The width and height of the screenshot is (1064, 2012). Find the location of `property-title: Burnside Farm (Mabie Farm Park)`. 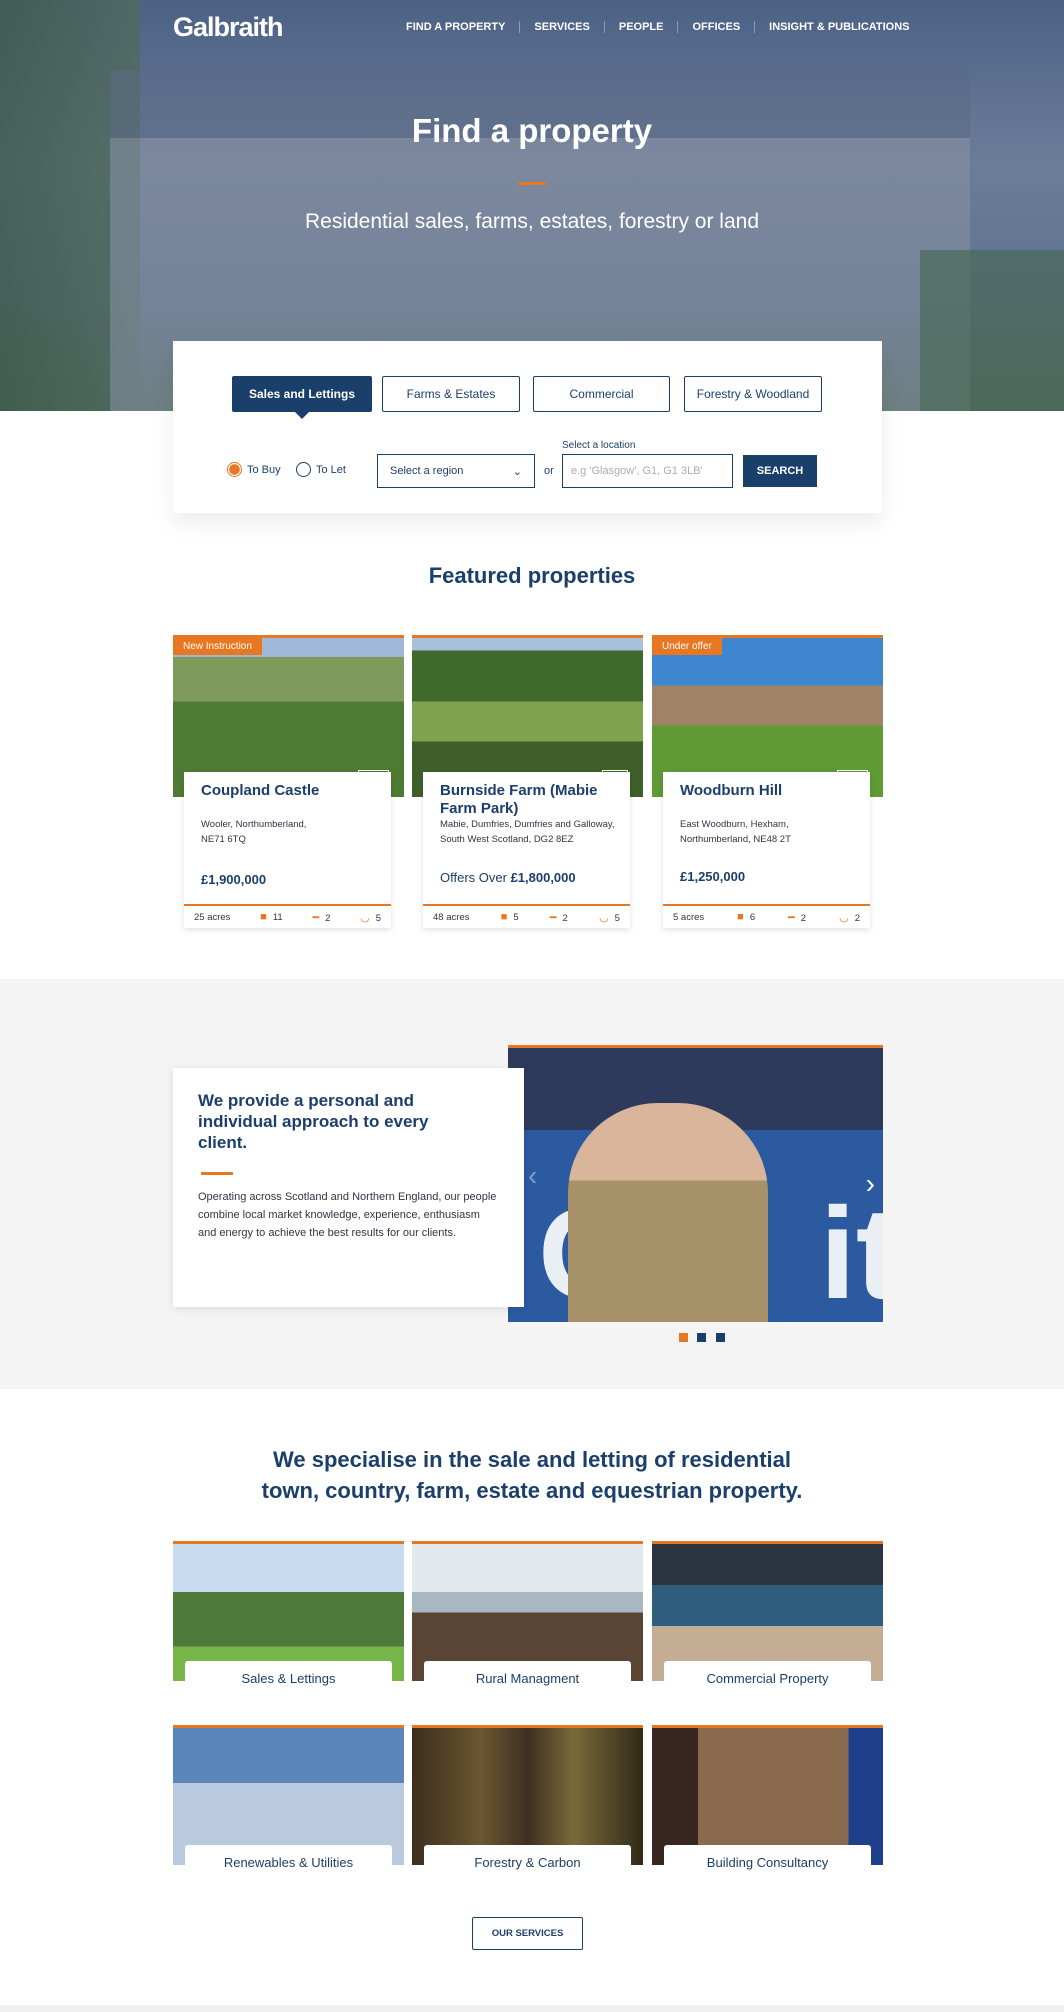

property-title: Burnside Farm (Mabie Farm Park) is located at coordinates (530, 800).